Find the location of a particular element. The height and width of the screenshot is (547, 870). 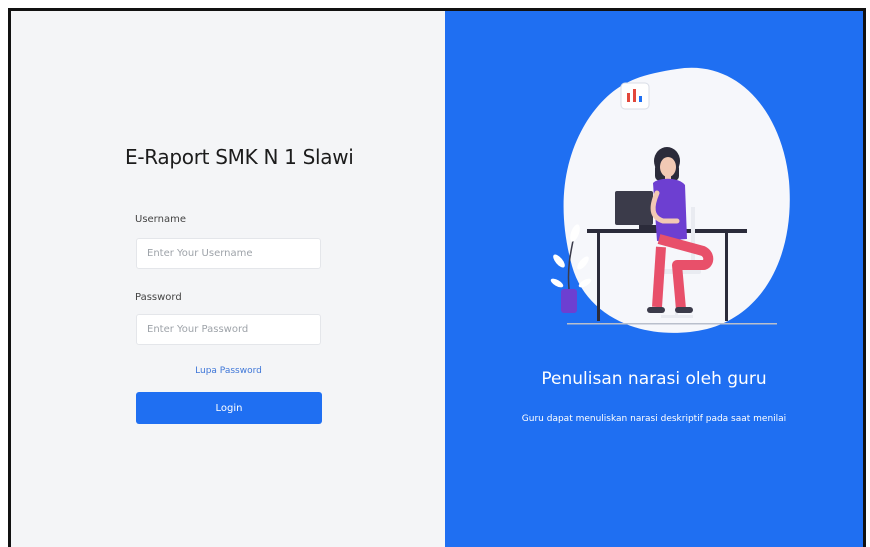

password-label: Password is located at coordinates (158, 297).